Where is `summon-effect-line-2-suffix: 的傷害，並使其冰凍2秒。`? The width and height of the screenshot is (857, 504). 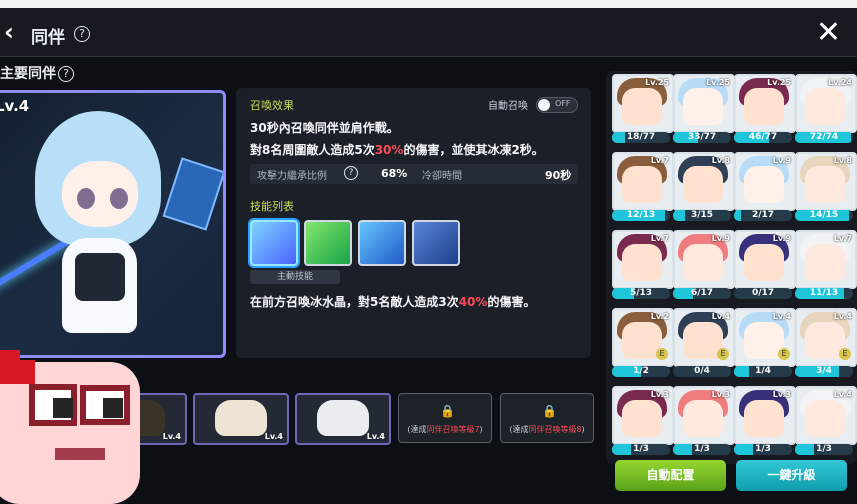 summon-effect-line-2-suffix: 的傷害，並使其冰凍2秒。 is located at coordinates (473, 150).